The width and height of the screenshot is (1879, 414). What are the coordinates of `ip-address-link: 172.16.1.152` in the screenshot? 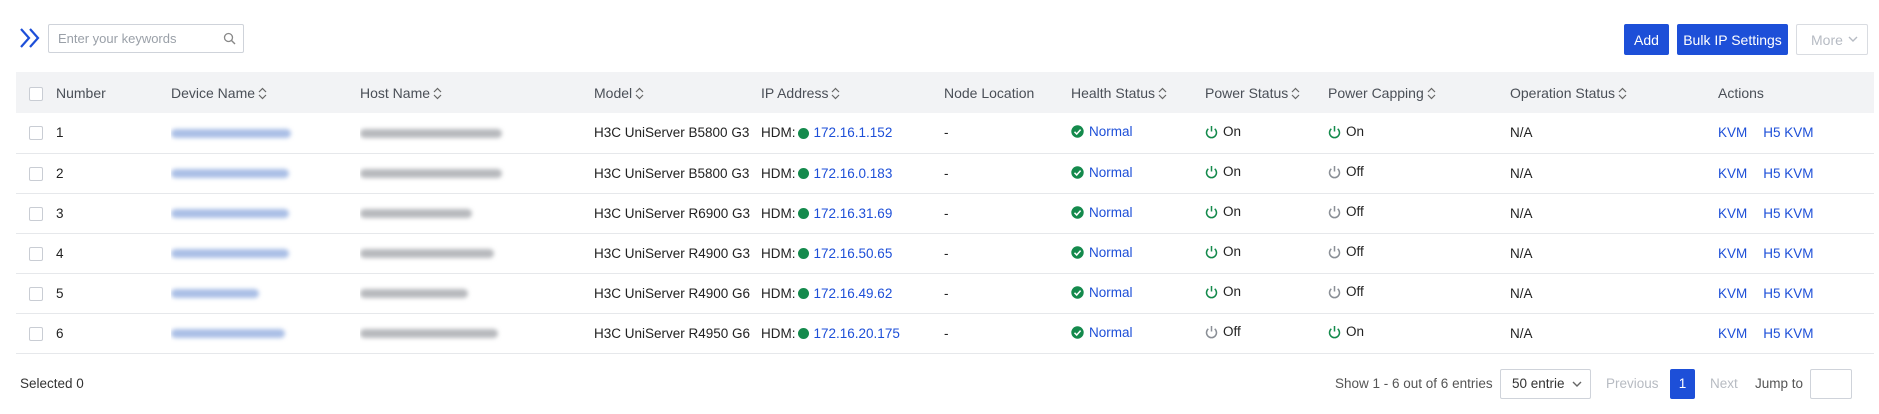 It's located at (853, 132).